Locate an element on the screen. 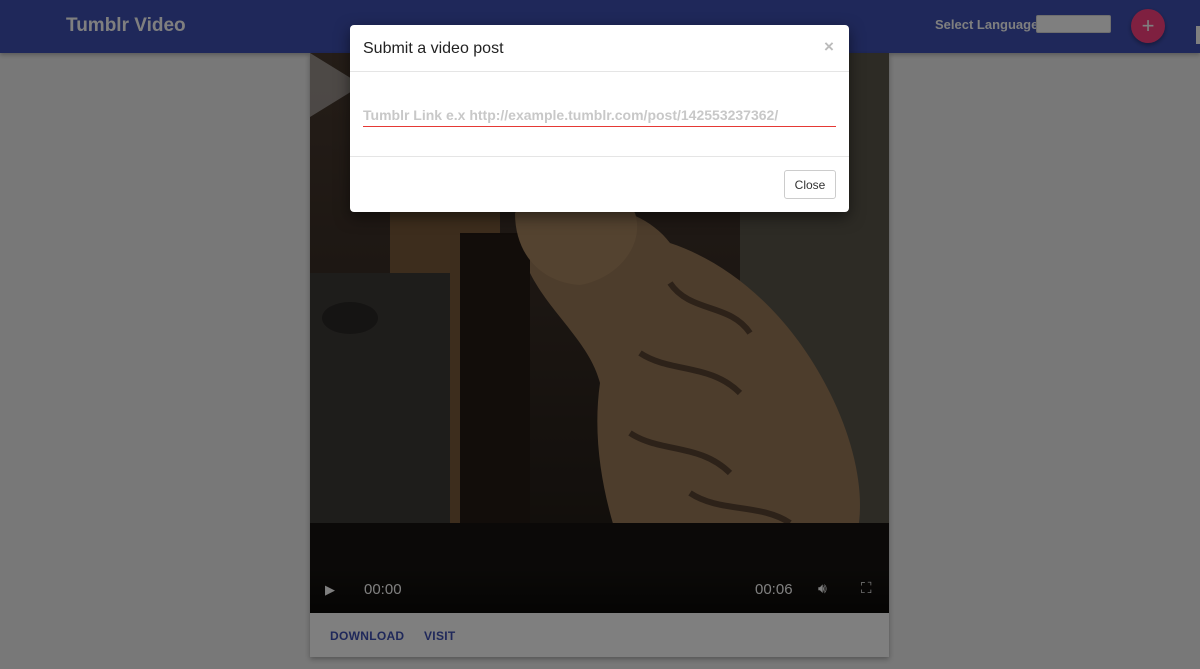 The width and height of the screenshot is (1200, 669). modal-header: Submit a video post × is located at coordinates (599, 48).